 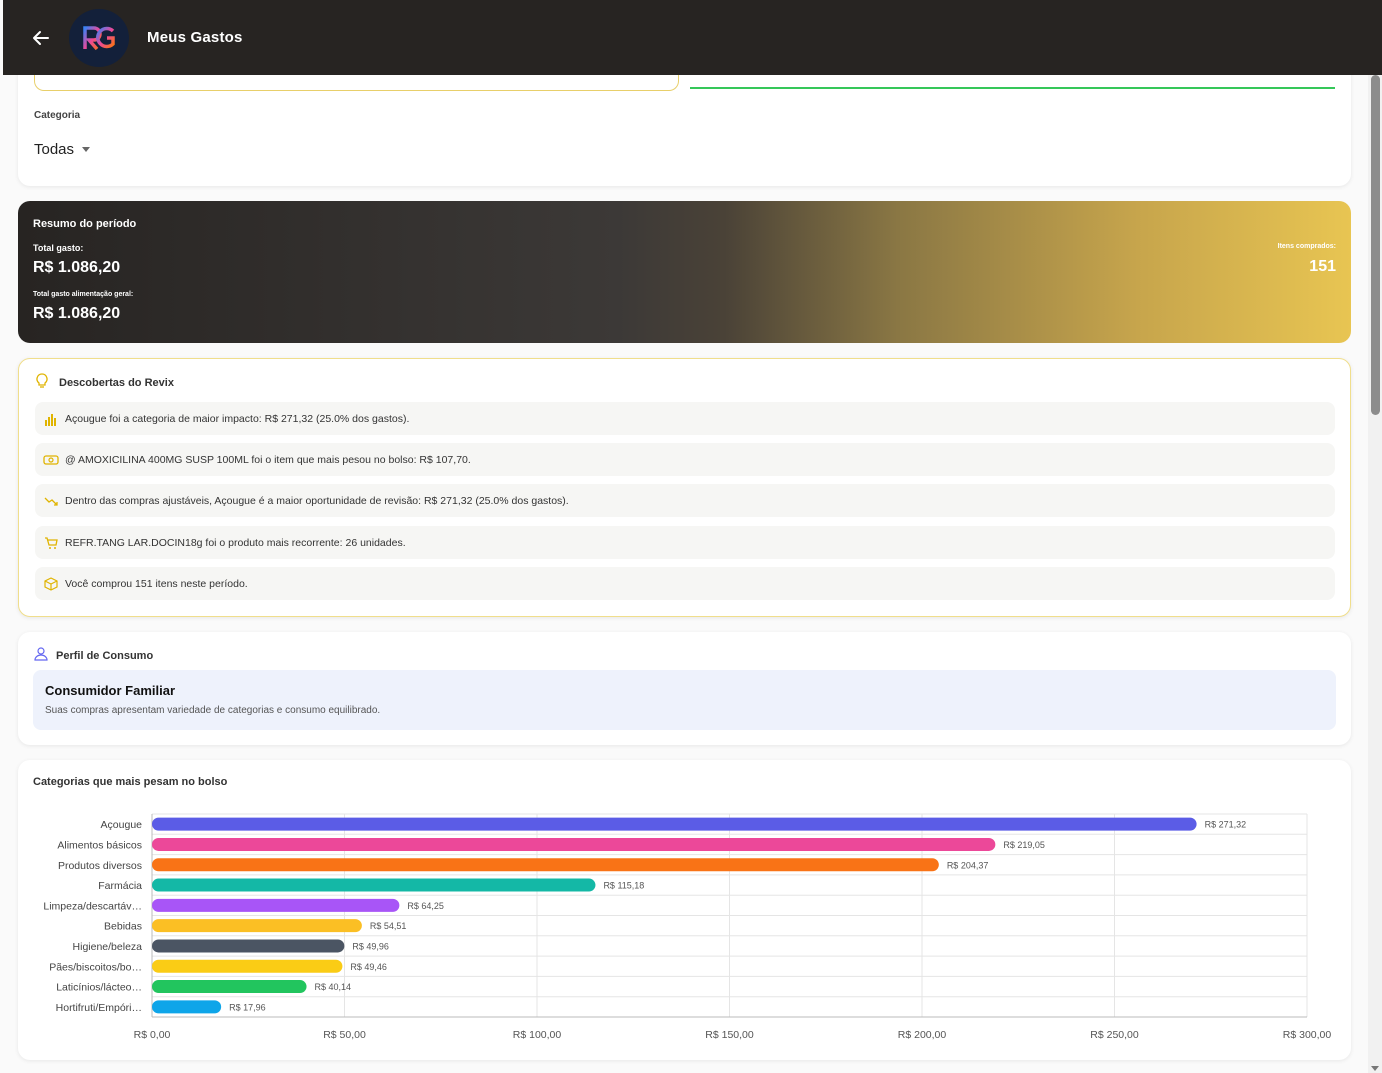 I want to click on date-field-underline, so click(x=1012, y=88).